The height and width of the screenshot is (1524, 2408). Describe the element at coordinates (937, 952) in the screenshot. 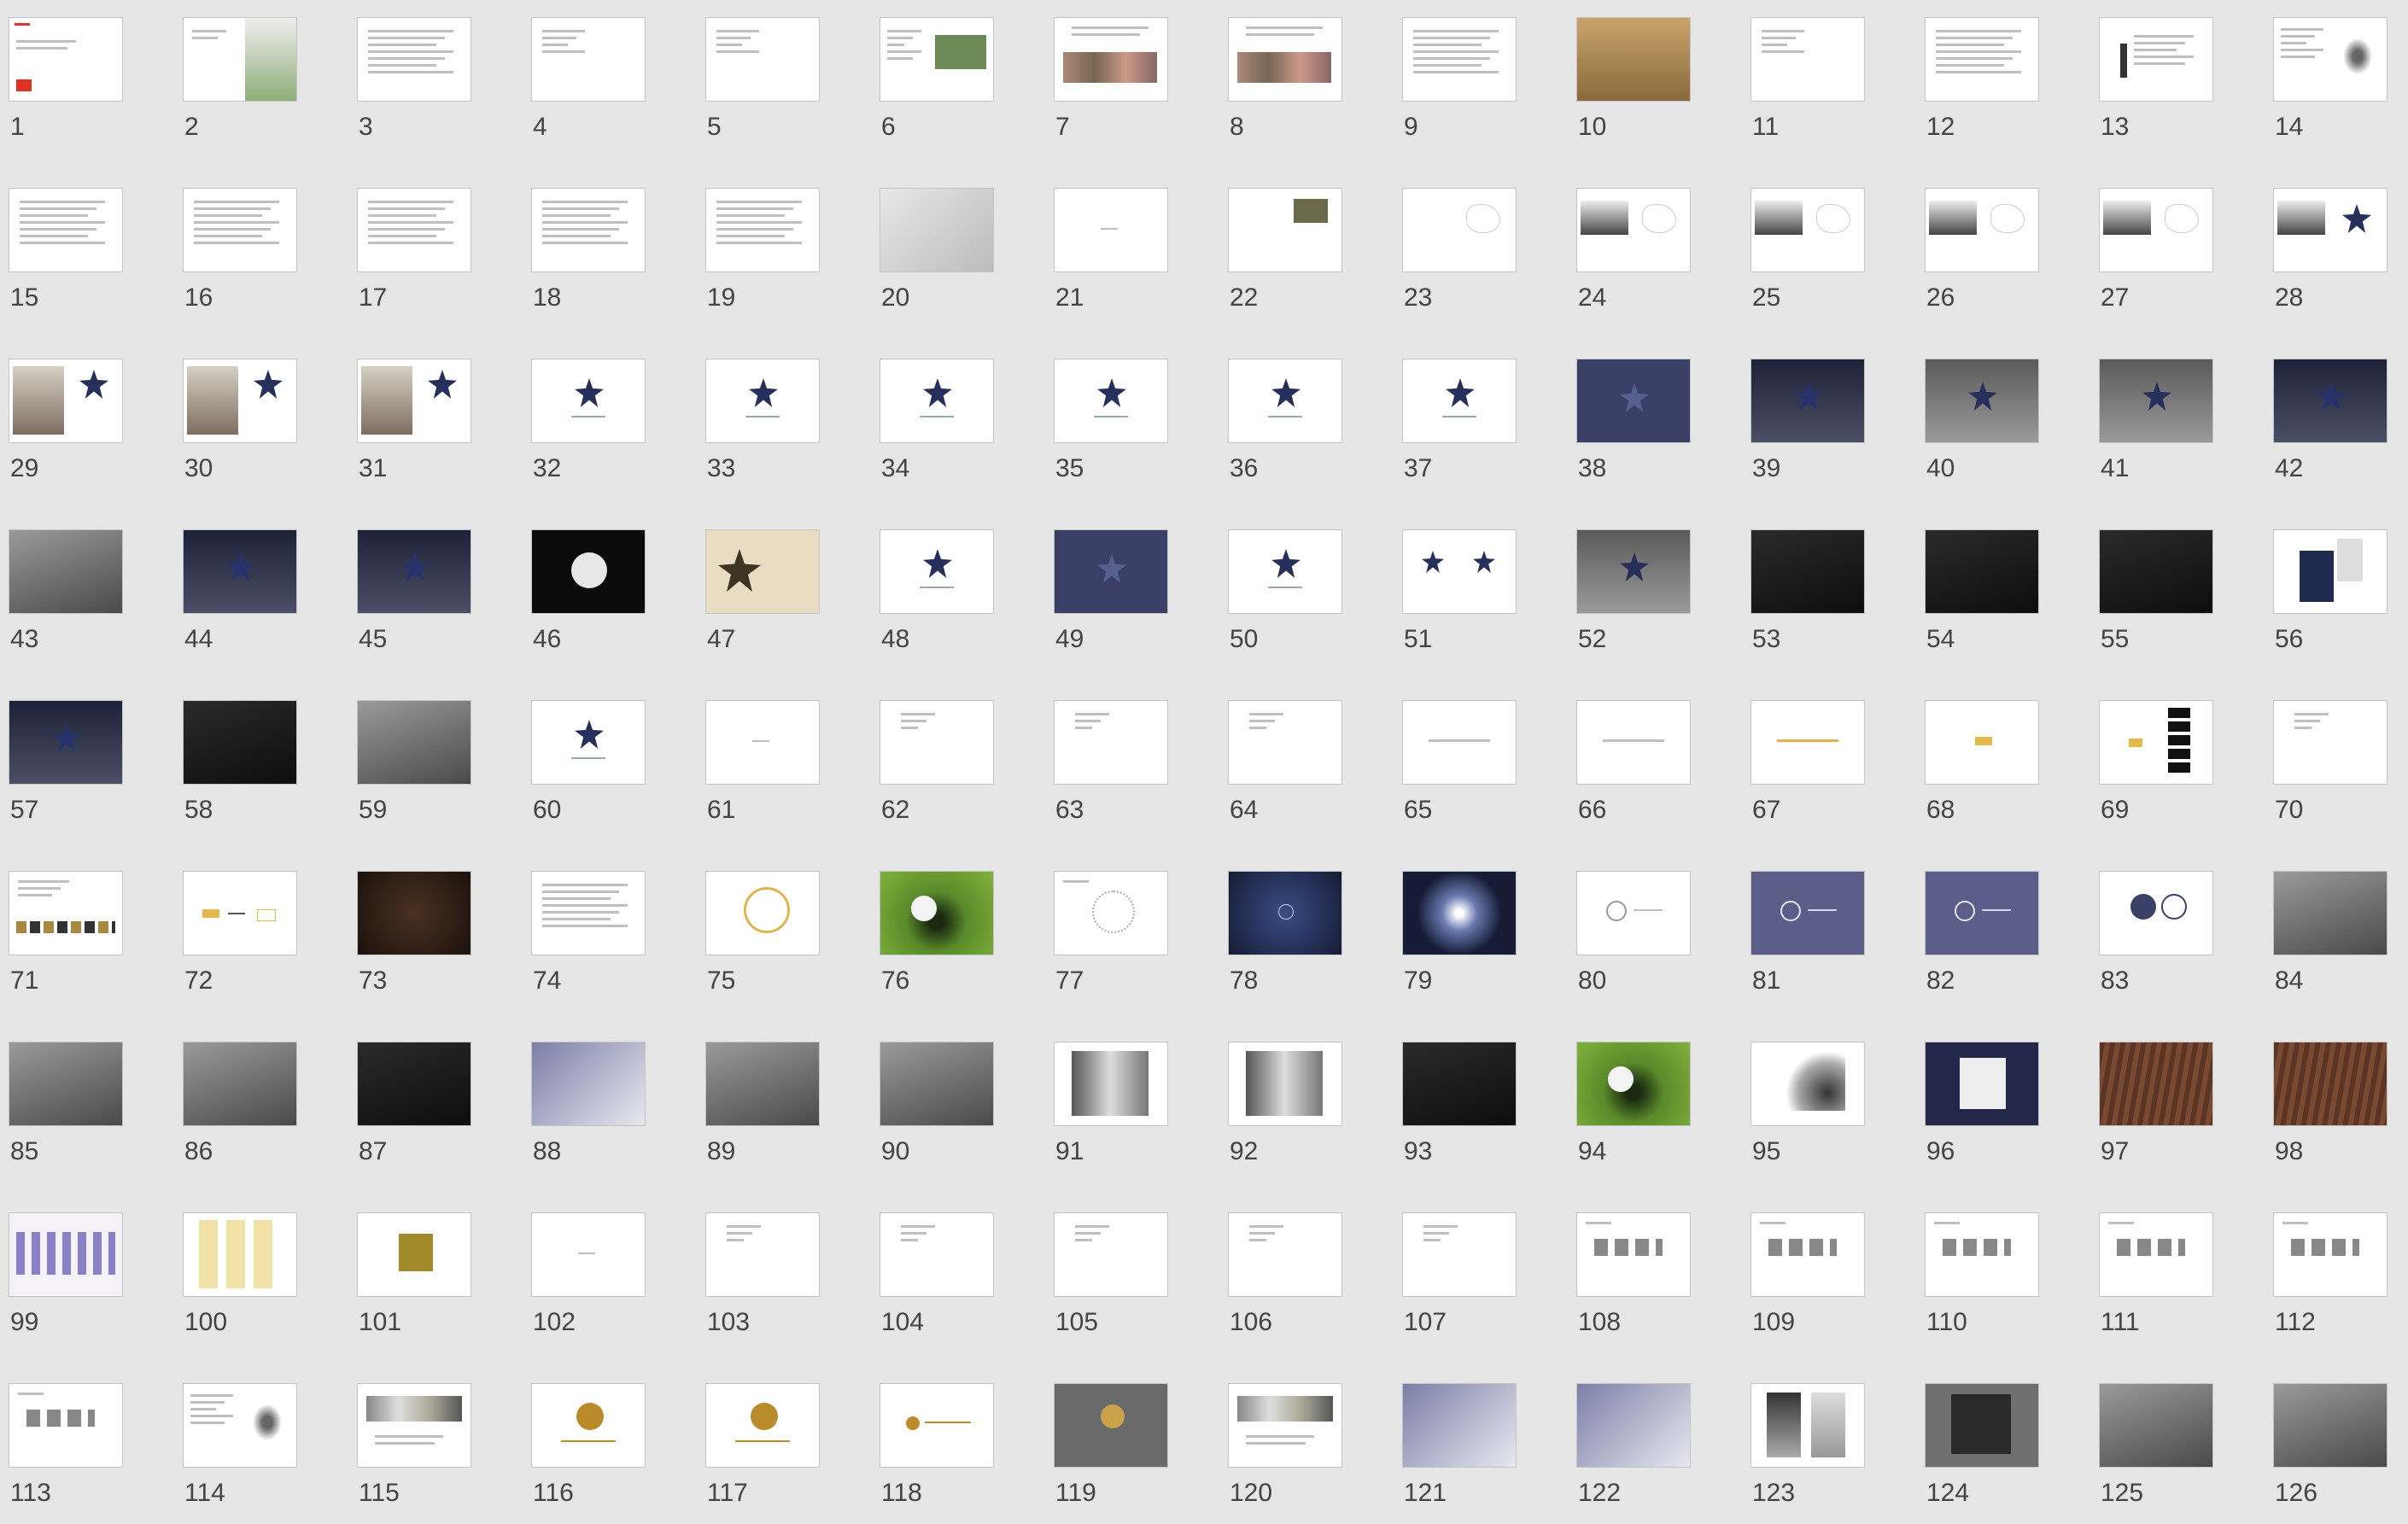

I see `slide-thumbnail-76: 76` at that location.